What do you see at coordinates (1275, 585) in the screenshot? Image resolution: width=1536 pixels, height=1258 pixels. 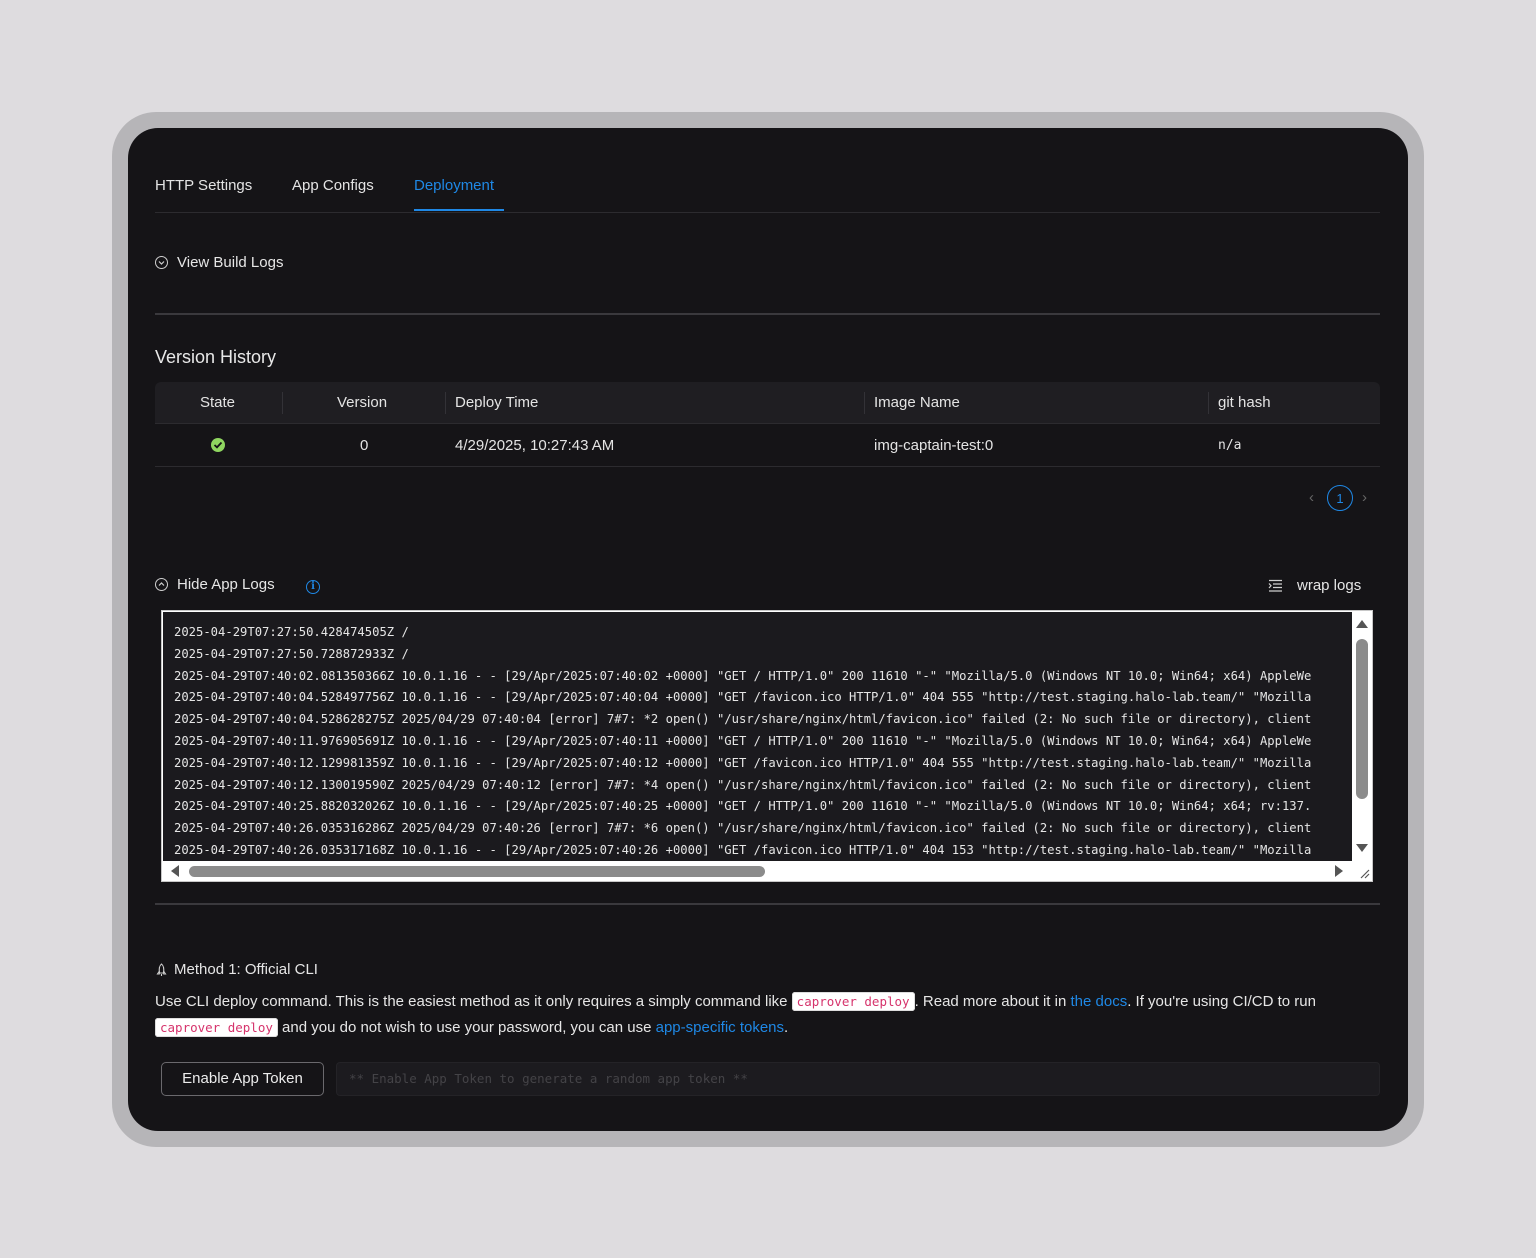 I see `wrap-lines-icon` at bounding box center [1275, 585].